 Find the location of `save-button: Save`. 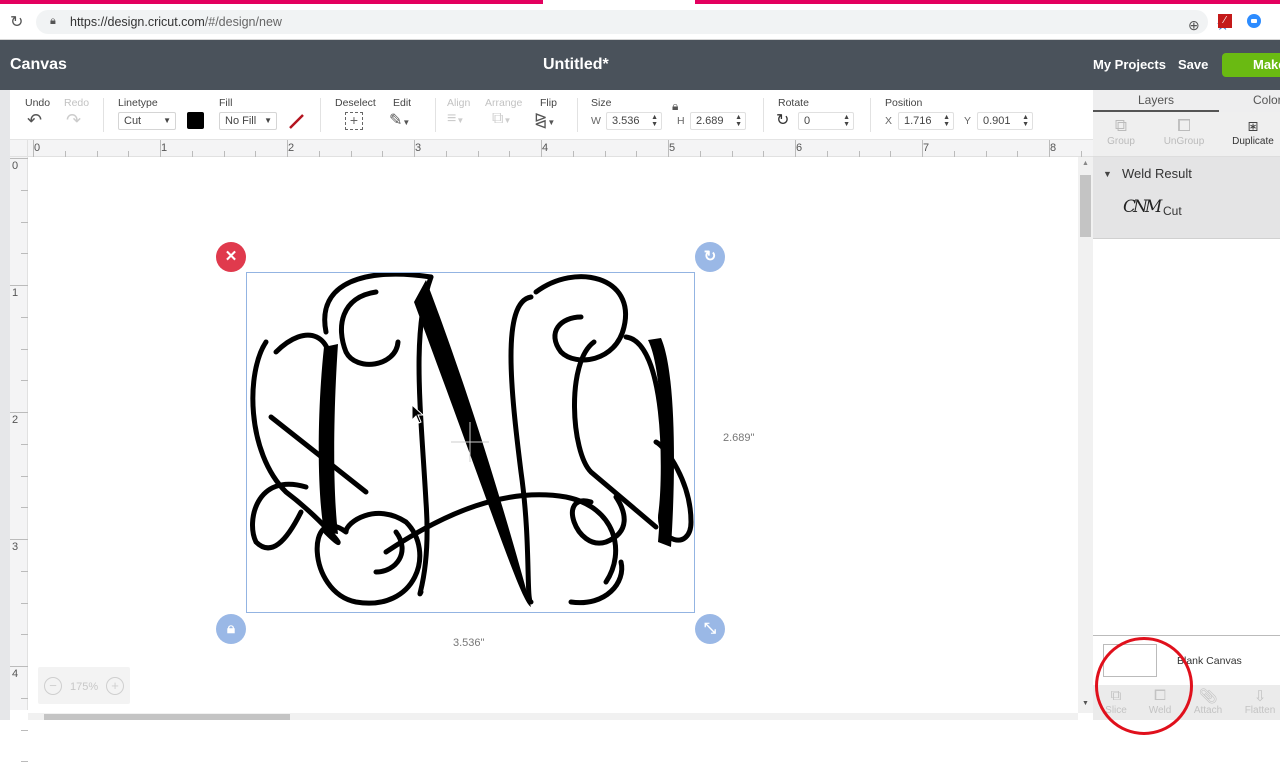

save-button: Save is located at coordinates (1193, 64).